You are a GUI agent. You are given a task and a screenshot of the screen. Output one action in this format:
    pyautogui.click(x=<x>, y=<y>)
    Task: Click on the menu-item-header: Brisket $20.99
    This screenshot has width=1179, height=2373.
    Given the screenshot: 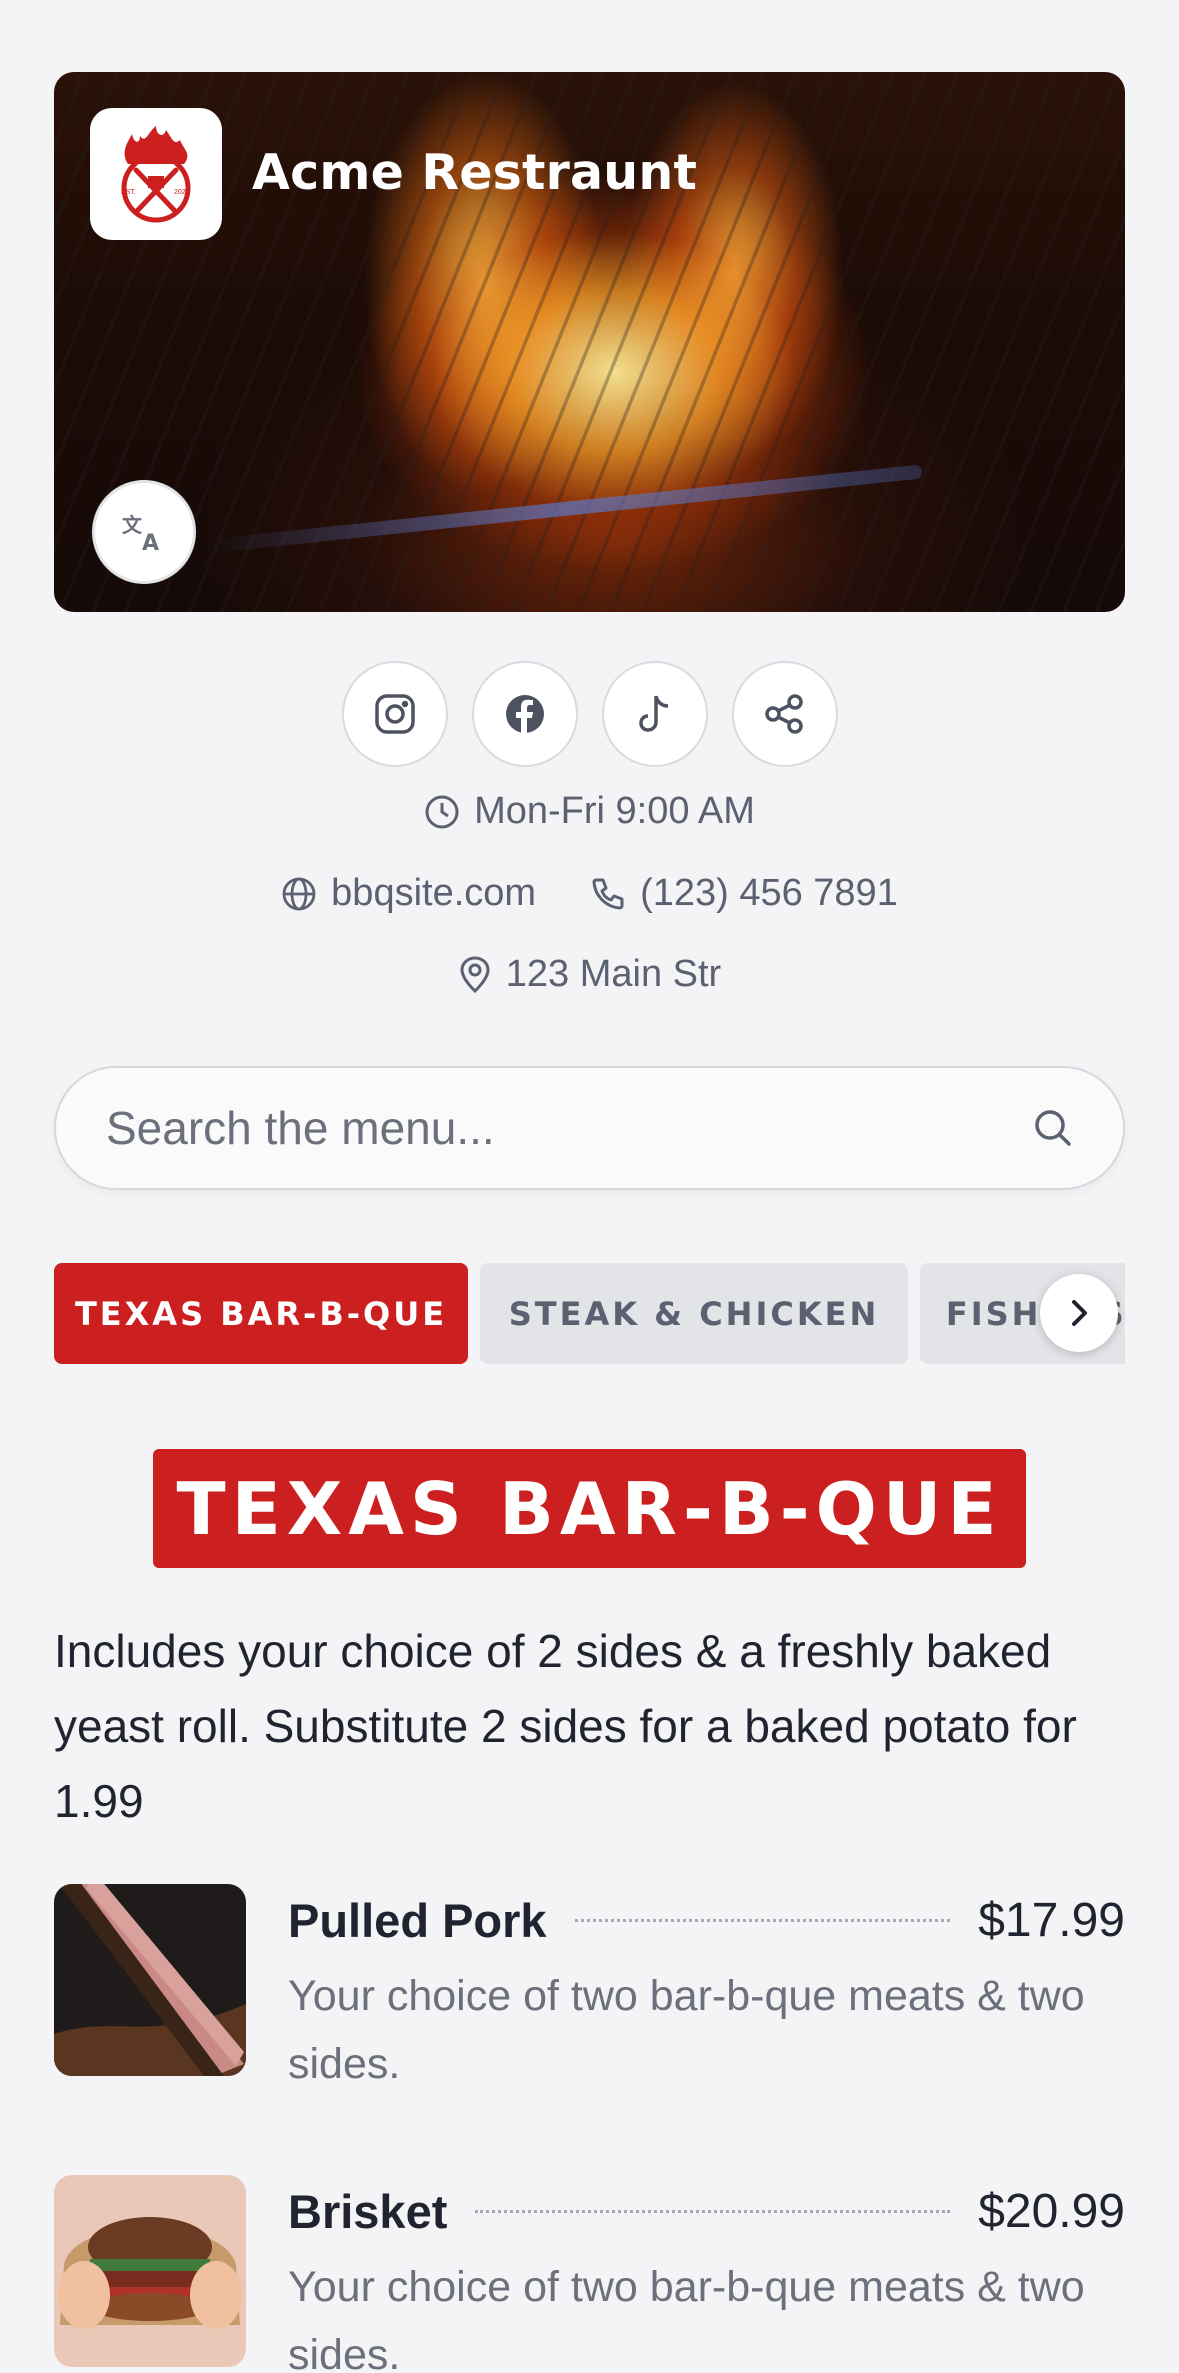 What is the action you would take?
    pyautogui.click(x=706, y=2211)
    